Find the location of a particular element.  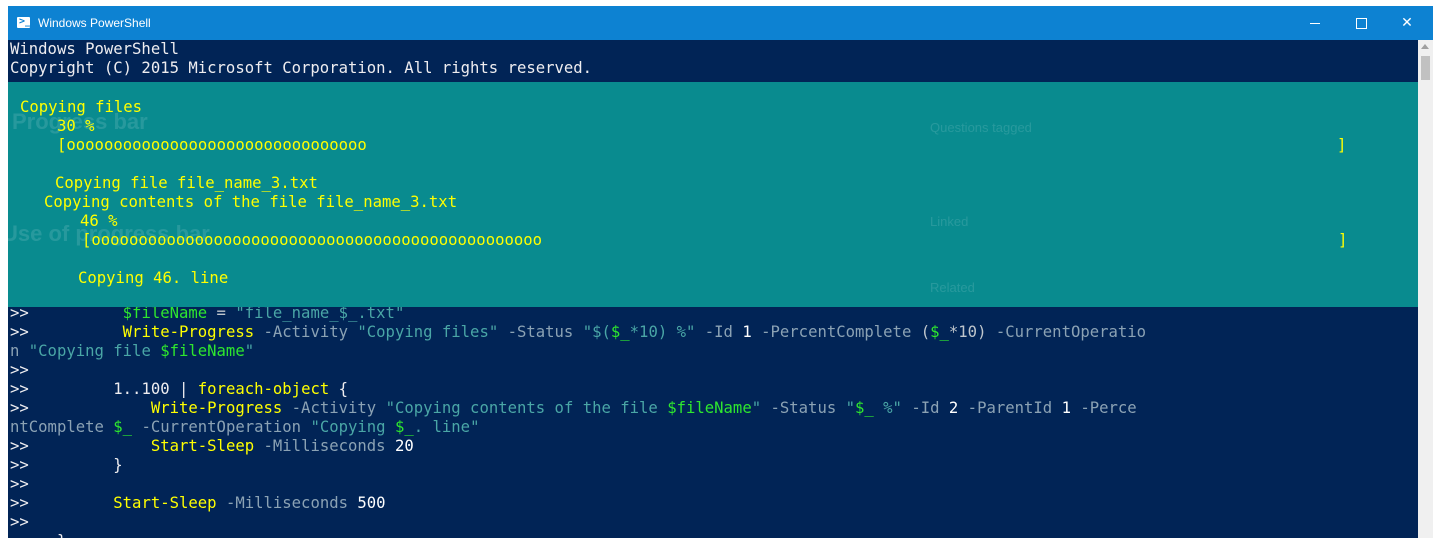

background-side-text: Questions tagged is located at coordinates (981, 127).